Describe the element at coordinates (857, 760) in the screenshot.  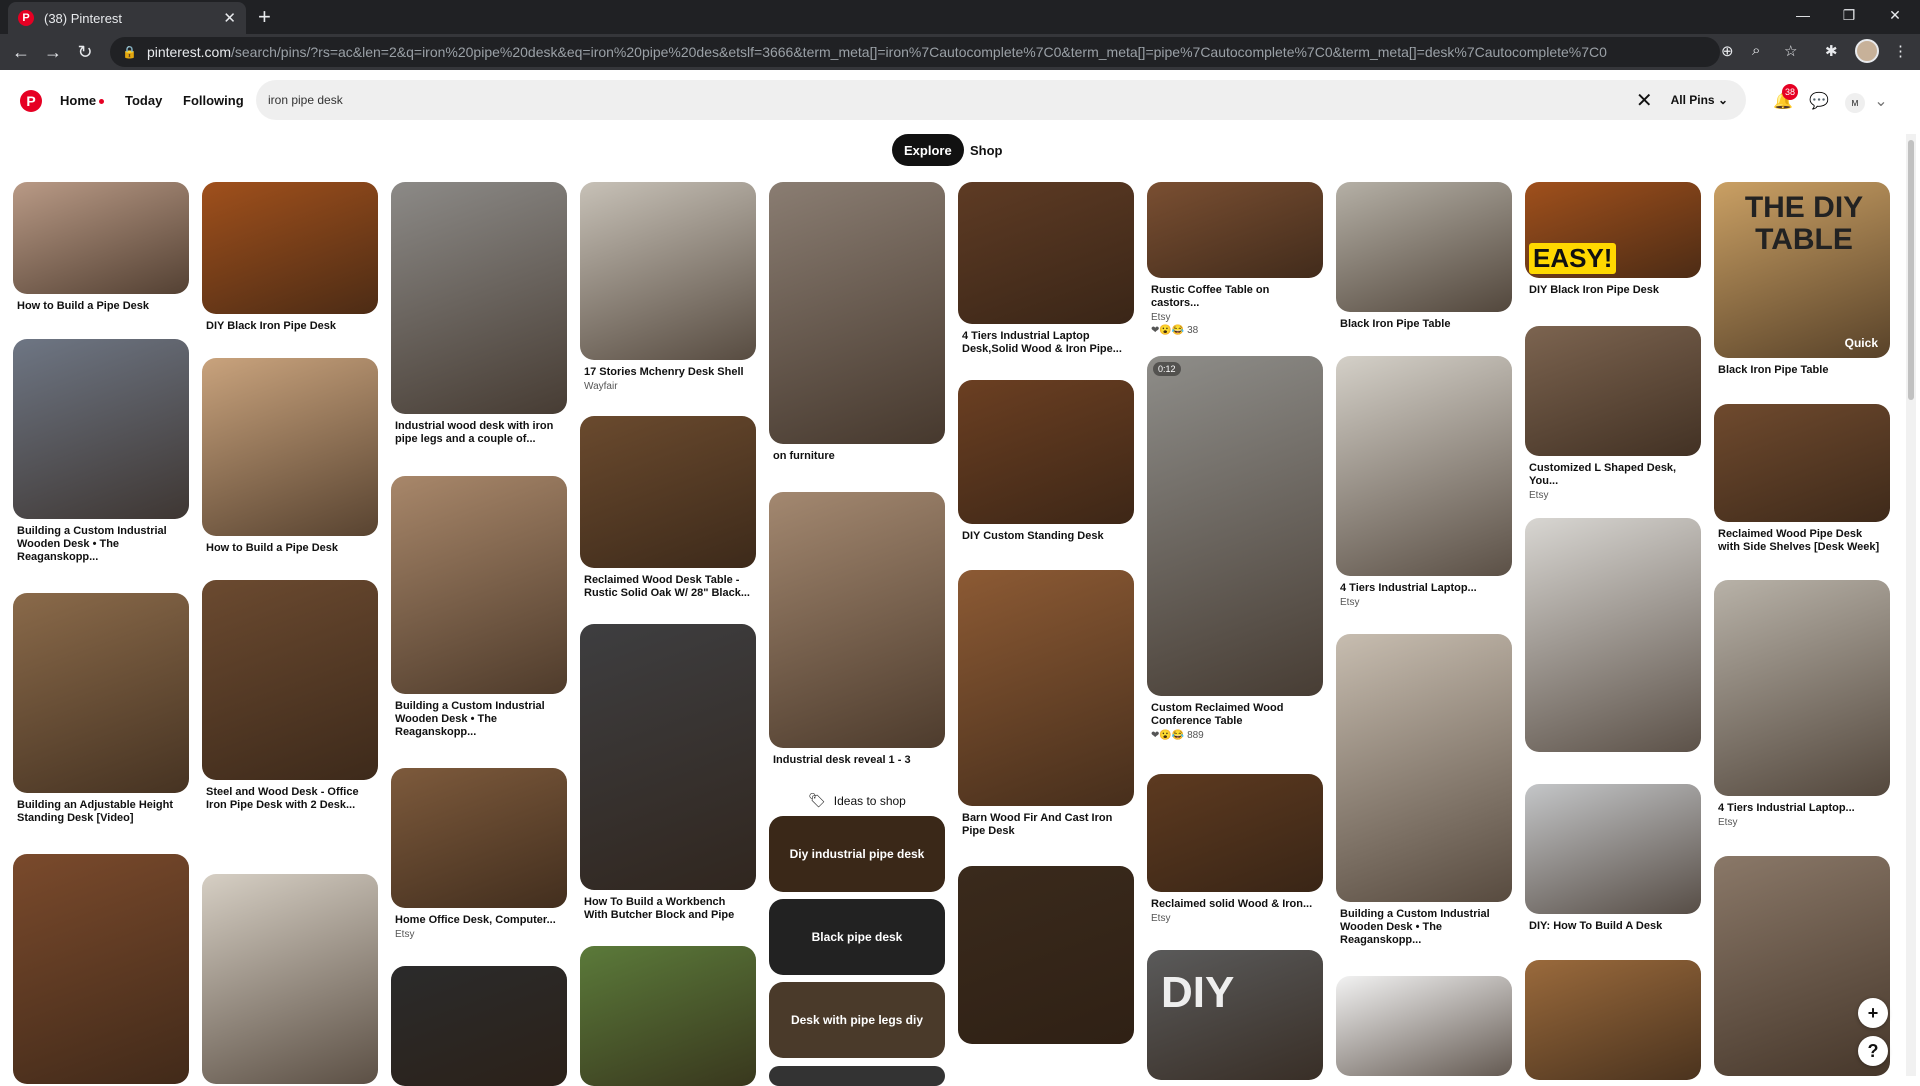
I see `pin-title: Industrial desk reveal 1 - 3` at that location.